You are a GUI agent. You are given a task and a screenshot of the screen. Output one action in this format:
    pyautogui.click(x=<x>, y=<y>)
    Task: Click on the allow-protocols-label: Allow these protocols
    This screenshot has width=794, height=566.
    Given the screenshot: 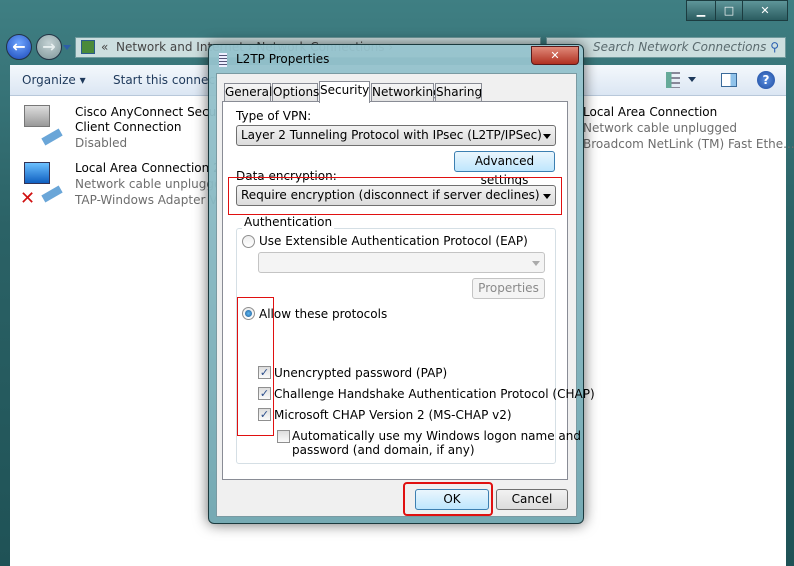 What is the action you would take?
    pyautogui.click(x=323, y=314)
    